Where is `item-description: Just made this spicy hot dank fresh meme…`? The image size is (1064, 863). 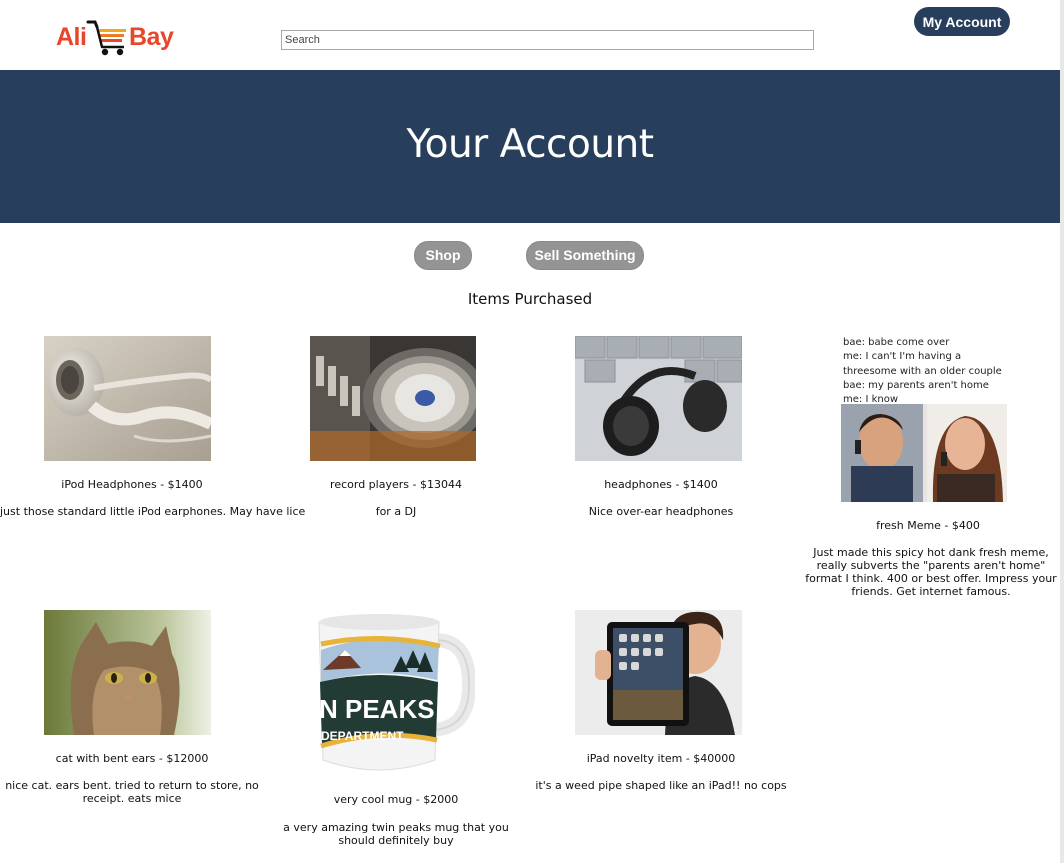 item-description: Just made this spicy hot dank fresh meme… is located at coordinates (931, 572).